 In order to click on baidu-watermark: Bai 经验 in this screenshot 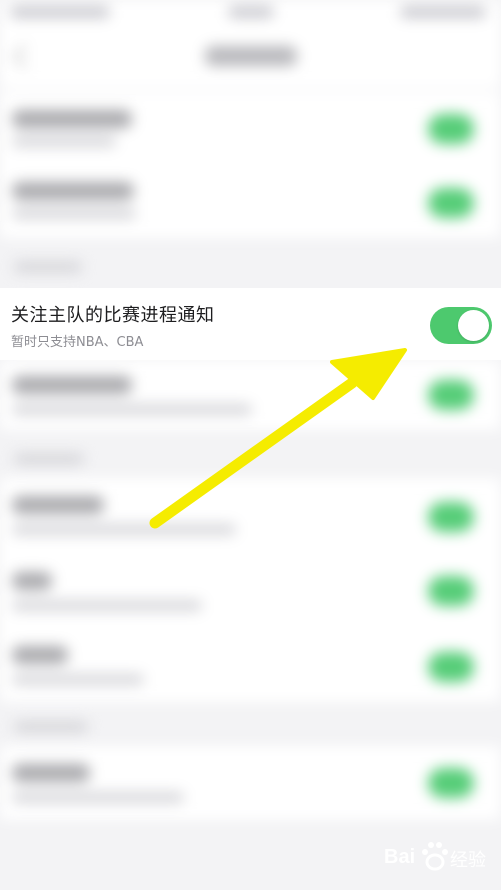, I will do `click(440, 856)`.